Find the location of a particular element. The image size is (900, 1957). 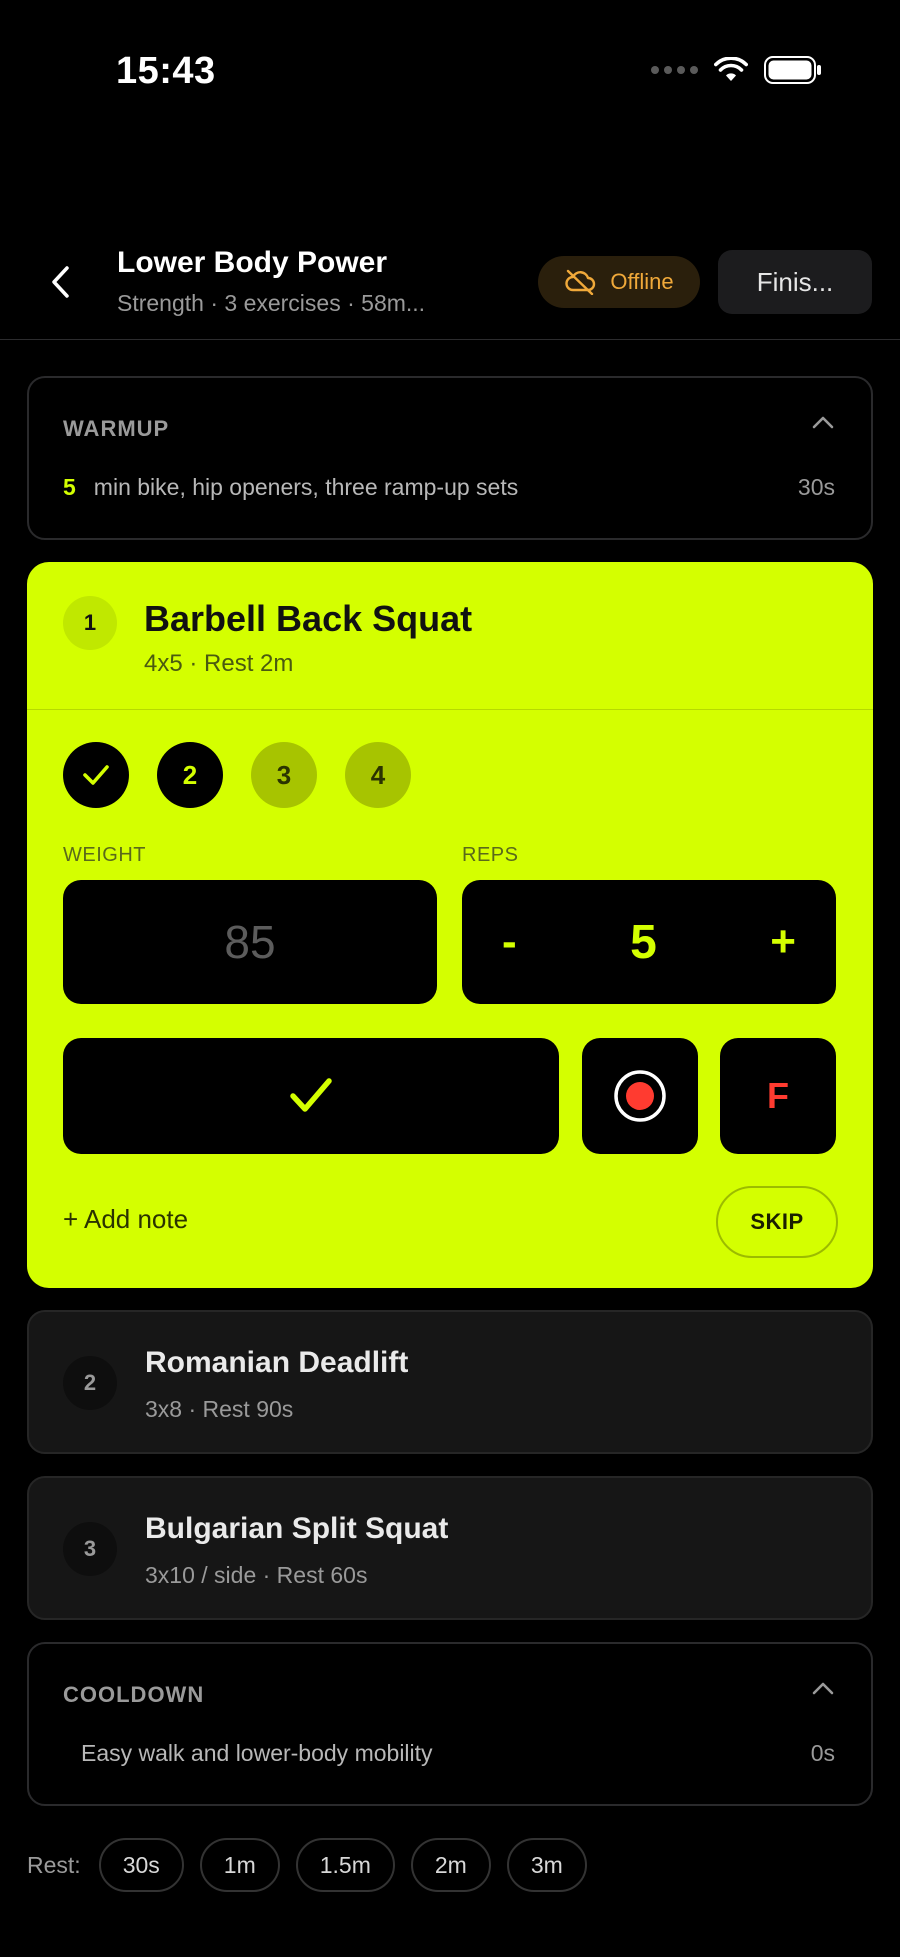

wifi-icon is located at coordinates (731, 69).